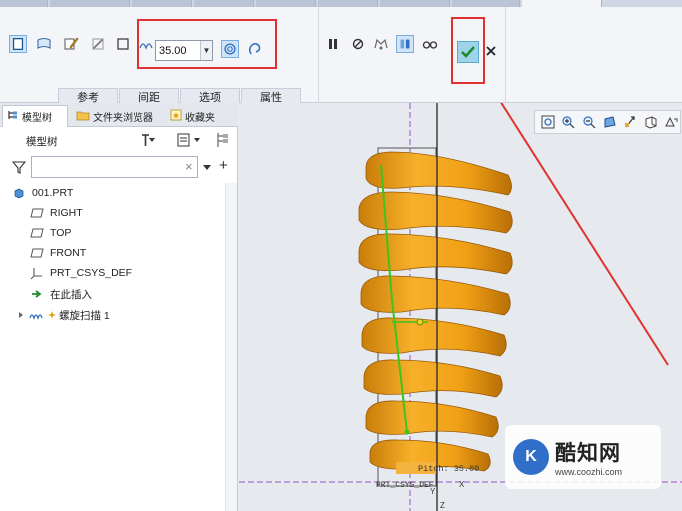 The image size is (682, 511). What do you see at coordinates (486, 3) in the screenshot?
I see `ribbon-tab-flexible` at bounding box center [486, 3].